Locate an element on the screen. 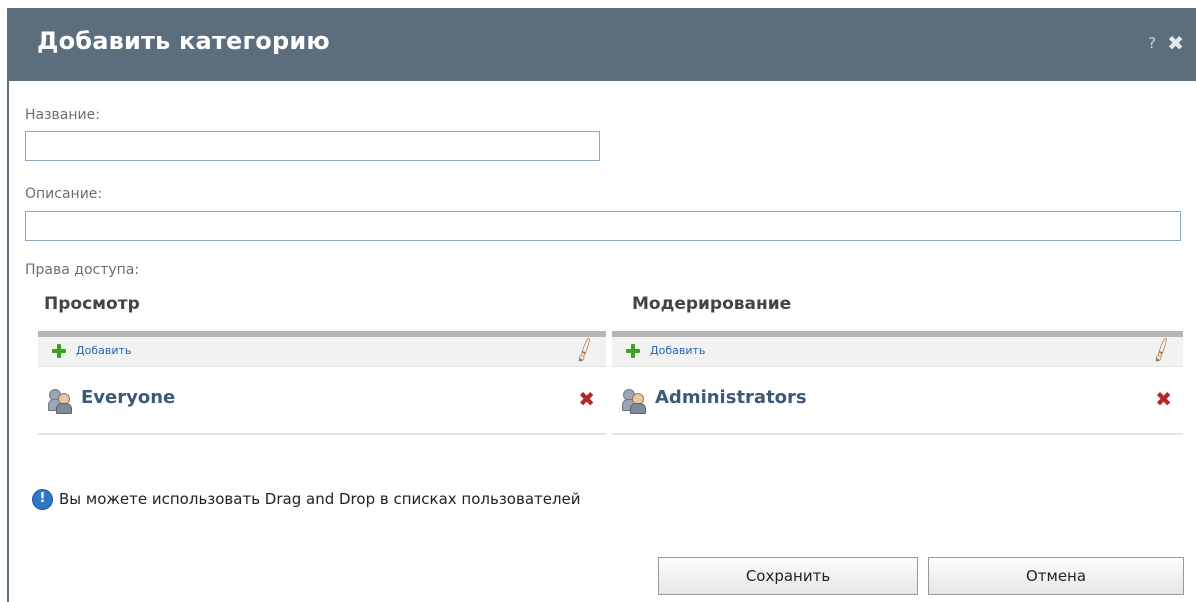 The height and width of the screenshot is (602, 1196). close-icon: ✖ is located at coordinates (1175, 43).